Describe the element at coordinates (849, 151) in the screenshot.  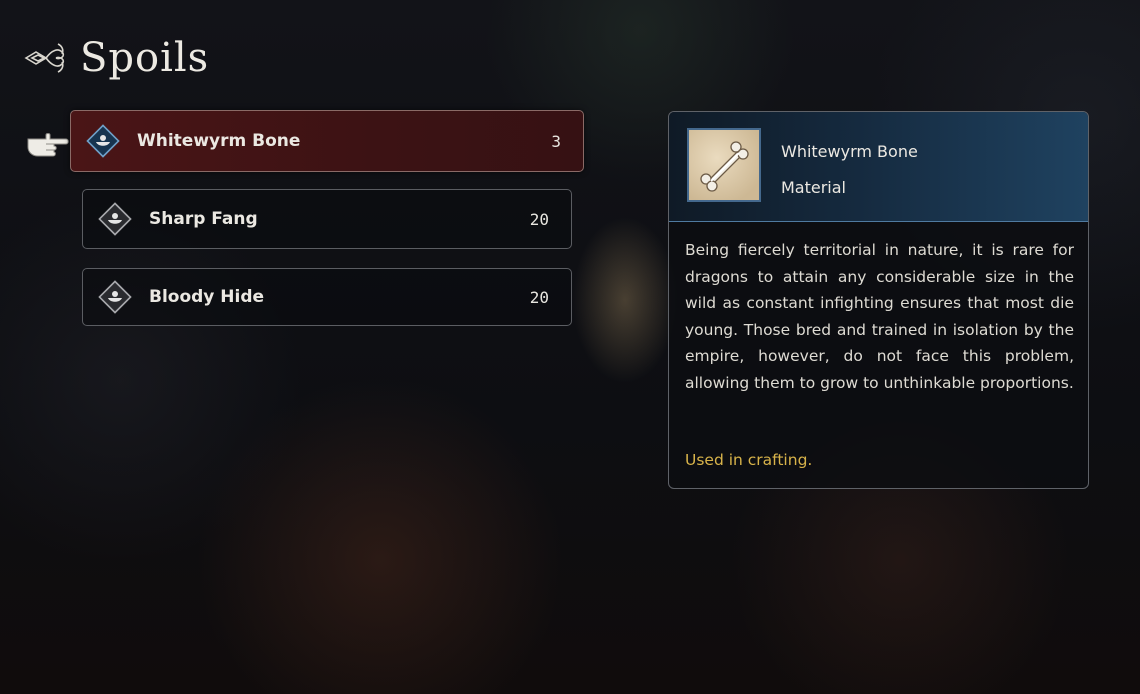
I see `detail-item-name: Whitewyrm Bone` at that location.